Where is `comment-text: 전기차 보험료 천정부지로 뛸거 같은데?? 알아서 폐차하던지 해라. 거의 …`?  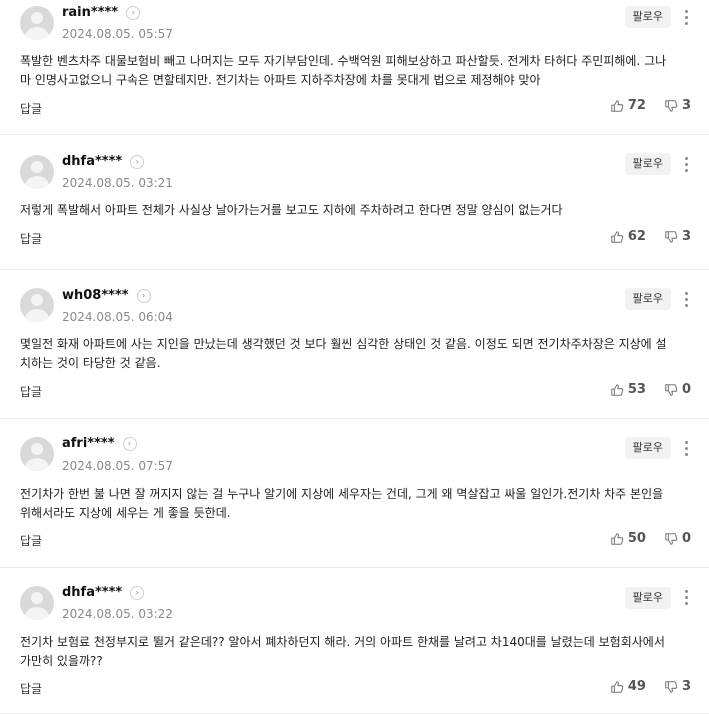 comment-text: 전기차 보험료 천정부지로 뛸거 같은데?? 알아서 폐차하던지 해라. 거의 … is located at coordinates (342, 651).